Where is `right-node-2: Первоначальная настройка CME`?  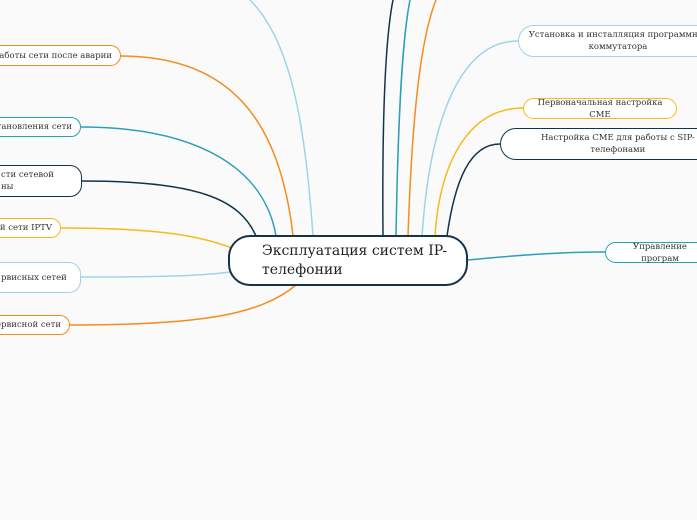
right-node-2: Первоначальная настройка CME is located at coordinates (600, 108).